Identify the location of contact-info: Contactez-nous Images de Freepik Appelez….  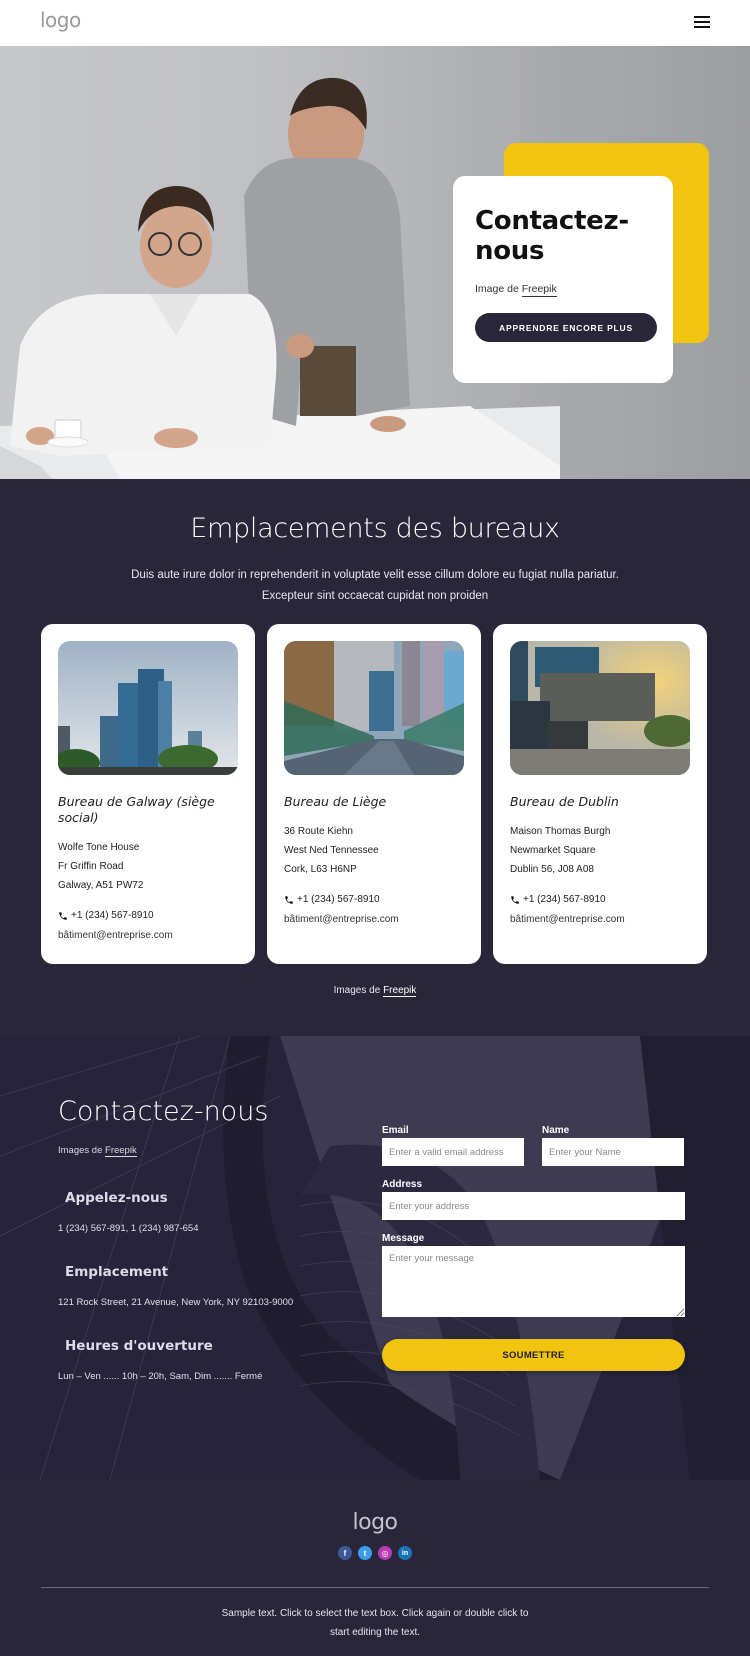
(178, 1241).